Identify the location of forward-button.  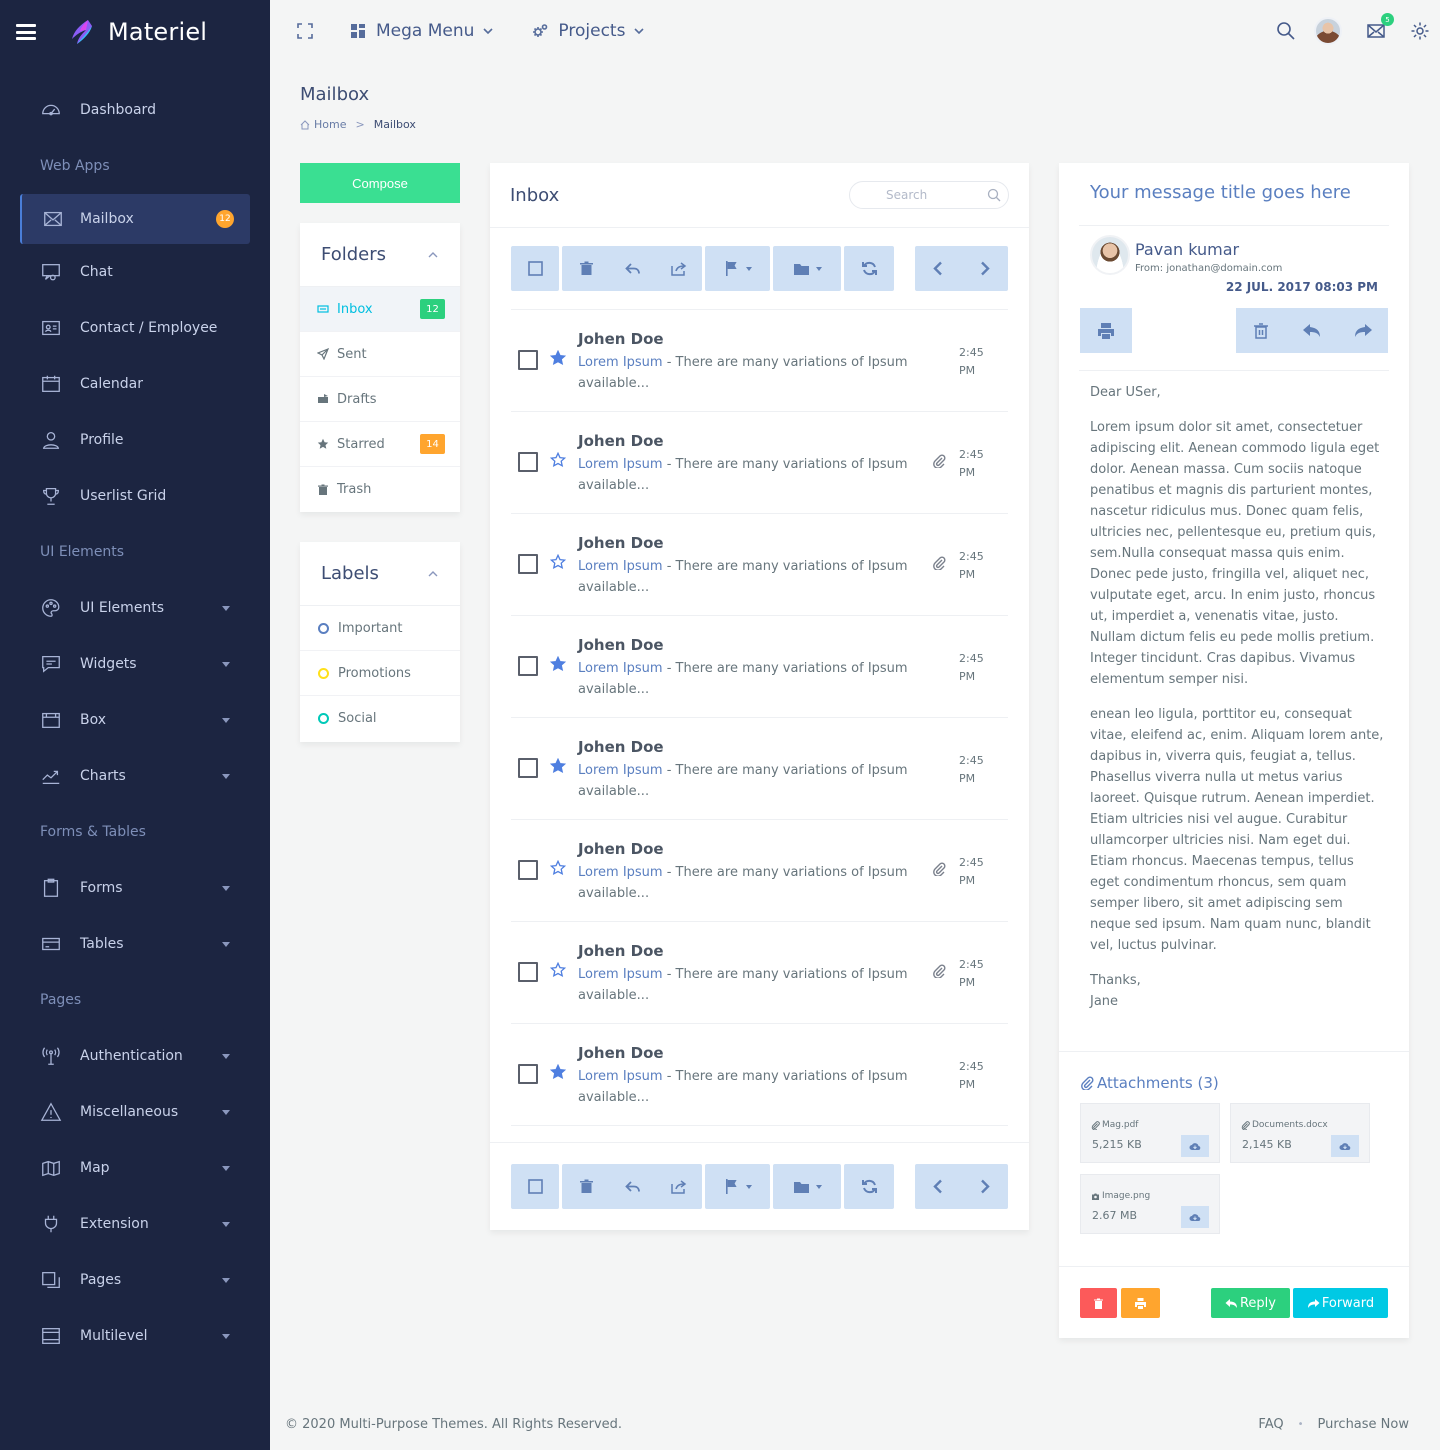
(1362, 330).